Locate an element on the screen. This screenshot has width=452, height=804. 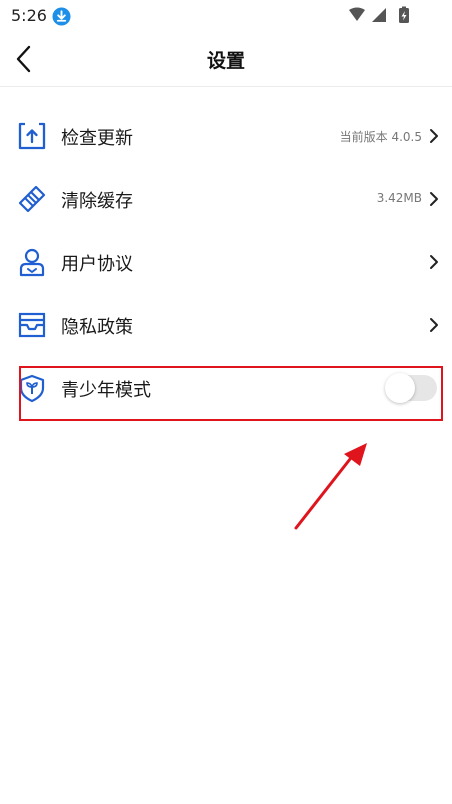
check-update-row: 检查更新 当前版本 4.0.5 is located at coordinates (226, 136).